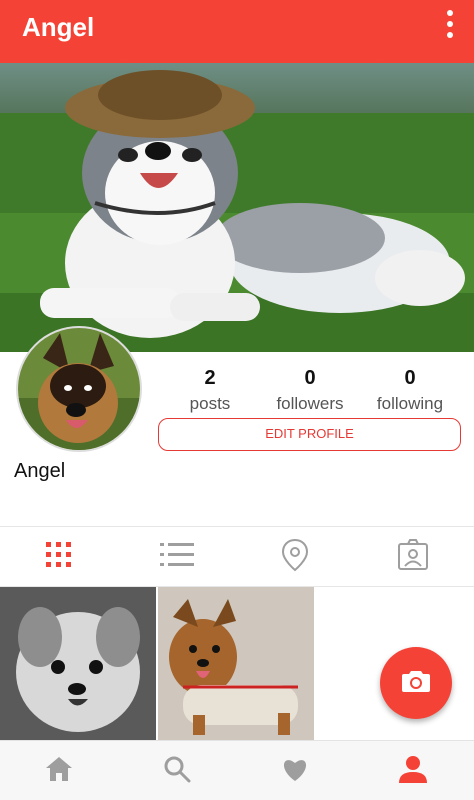  I want to click on location-pin-icon, so click(295, 557).